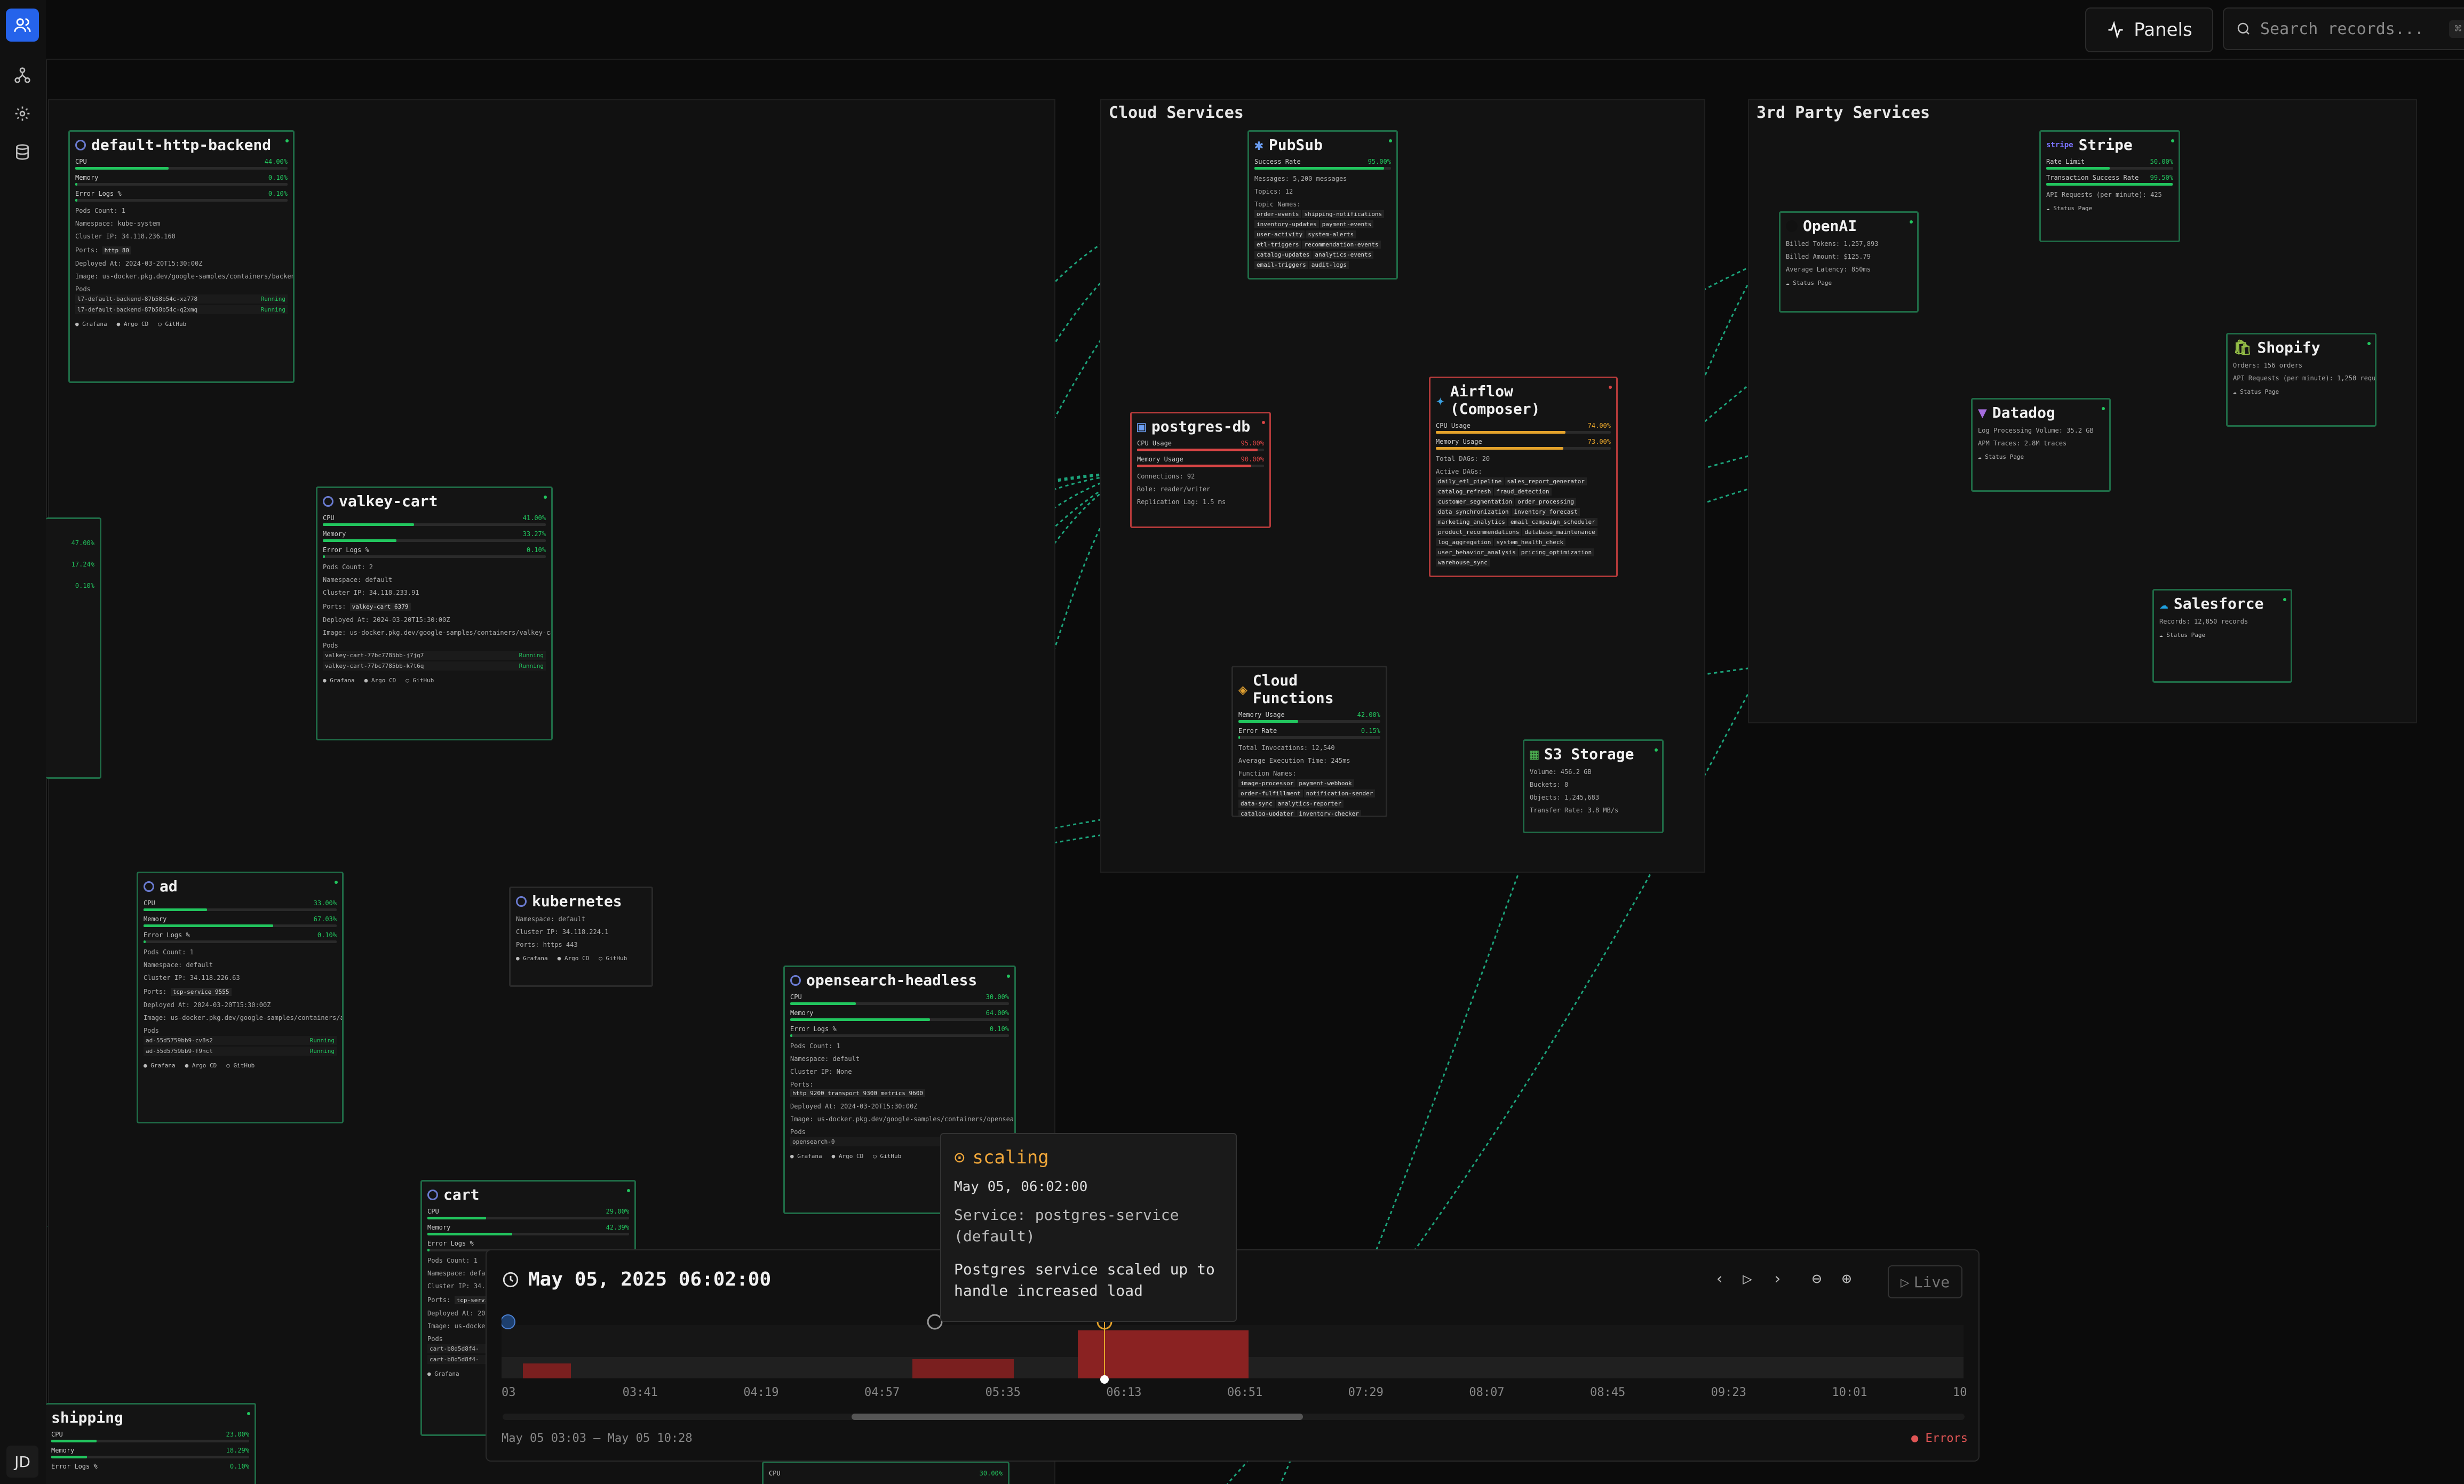 The height and width of the screenshot is (1484, 2464). I want to click on sidebar: JD, so click(23, 742).